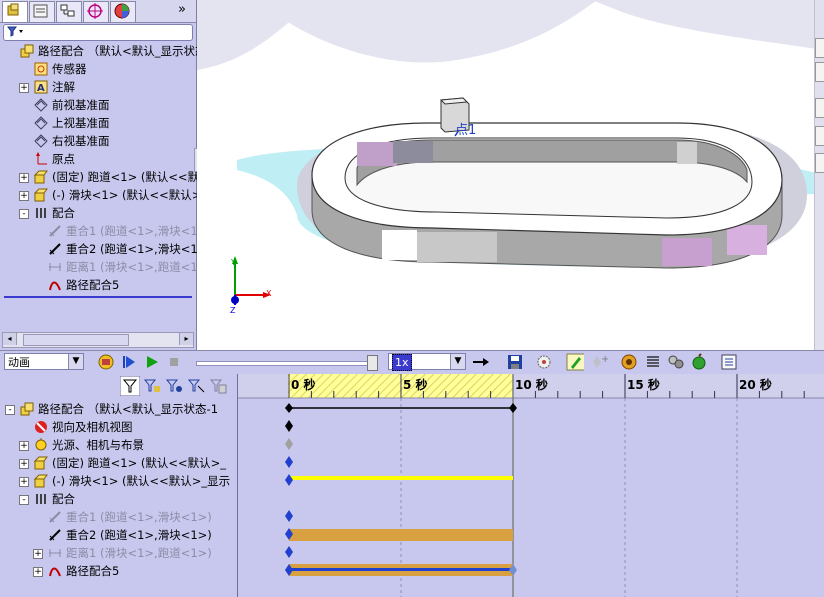 This screenshot has width=824, height=597. What do you see at coordinates (118, 571) in the screenshot?
I see `tree-item: + 路径配合5` at bounding box center [118, 571].